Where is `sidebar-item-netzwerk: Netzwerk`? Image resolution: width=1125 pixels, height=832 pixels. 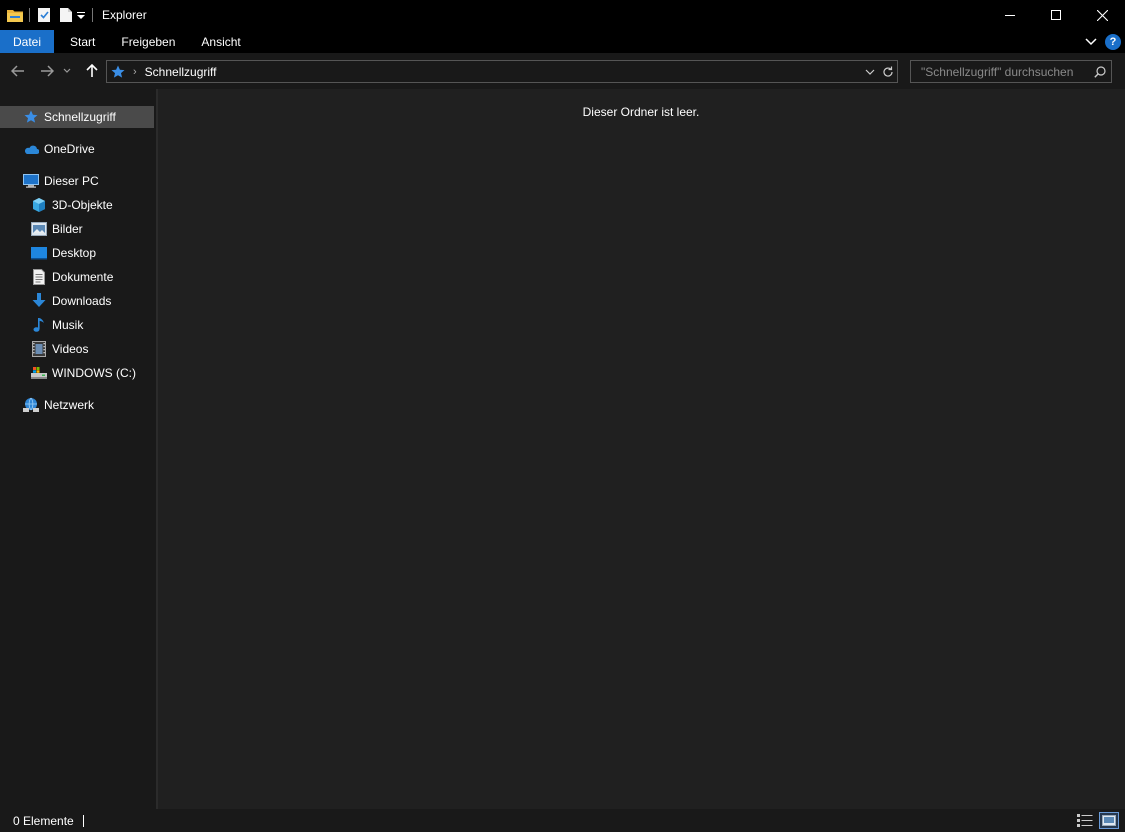 sidebar-item-netzwerk: Netzwerk is located at coordinates (77, 405).